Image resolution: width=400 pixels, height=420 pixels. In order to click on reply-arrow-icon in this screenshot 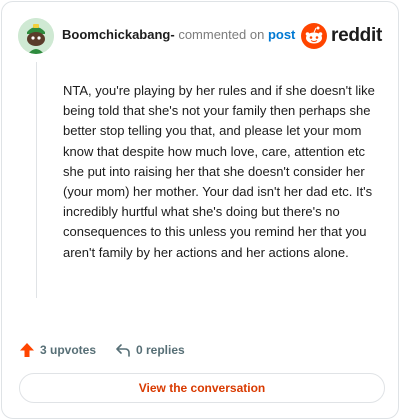, I will do `click(123, 350)`.